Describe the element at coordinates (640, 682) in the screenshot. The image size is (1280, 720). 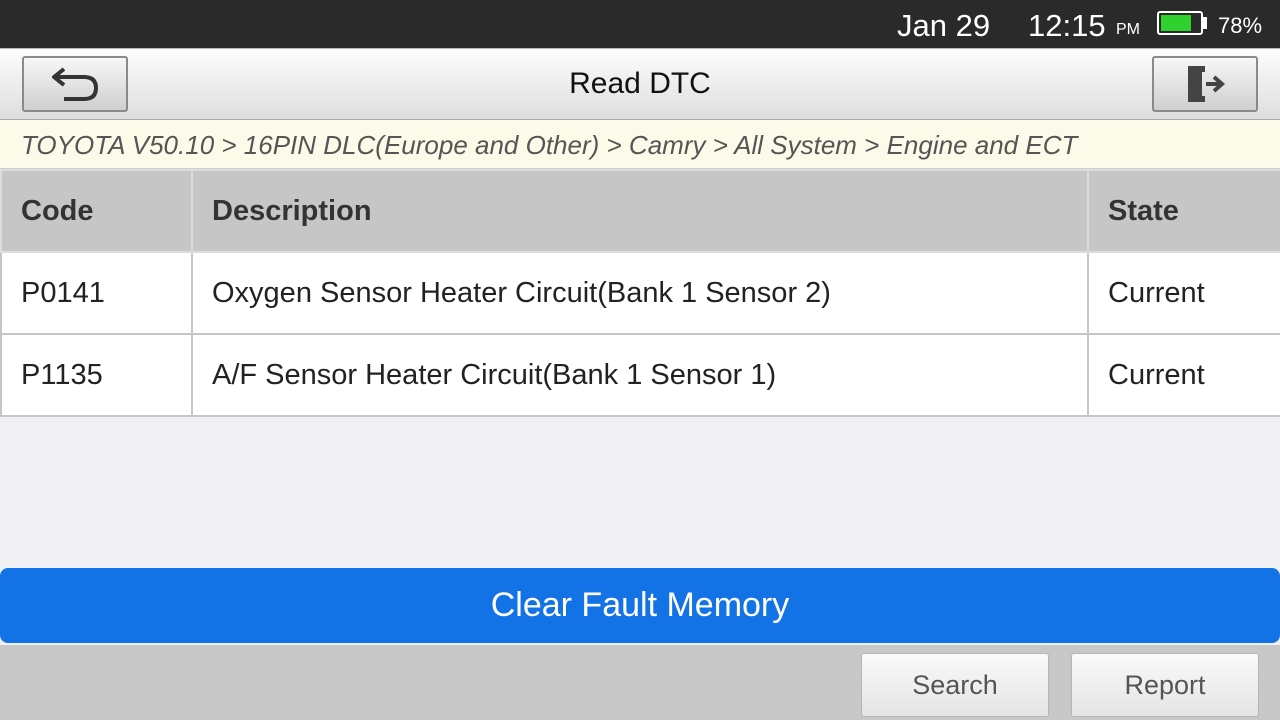
I see `bottom-bar: Search Report` at that location.